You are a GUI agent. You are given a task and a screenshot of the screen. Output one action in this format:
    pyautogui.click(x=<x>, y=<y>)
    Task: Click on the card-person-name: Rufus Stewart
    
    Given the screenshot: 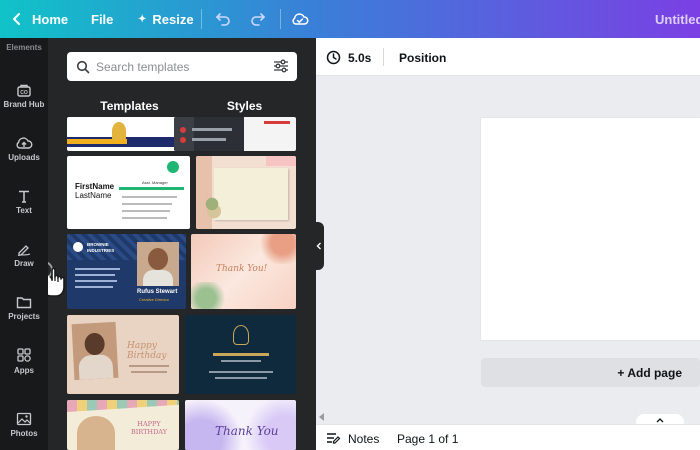 What is the action you would take?
    pyautogui.click(x=157, y=292)
    